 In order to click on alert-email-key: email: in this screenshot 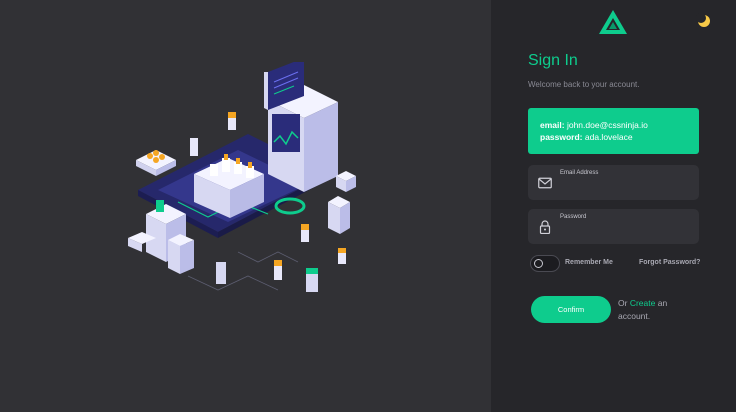, I will do `click(552, 125)`.